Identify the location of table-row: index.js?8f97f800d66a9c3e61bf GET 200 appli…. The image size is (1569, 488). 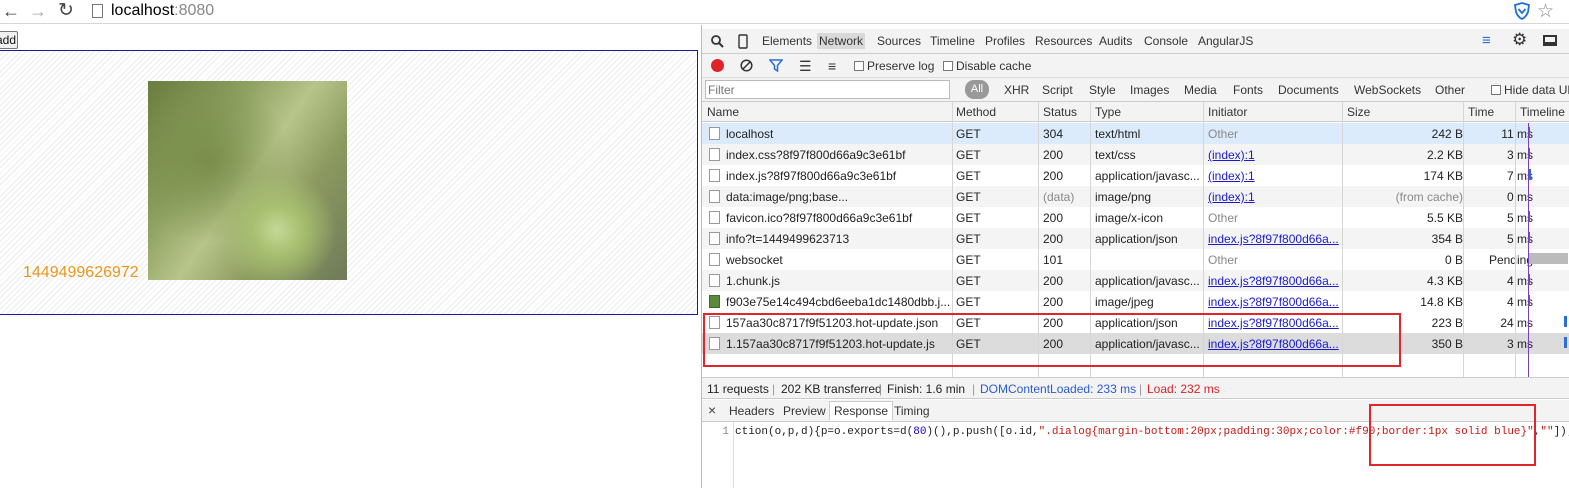
(1135, 175).